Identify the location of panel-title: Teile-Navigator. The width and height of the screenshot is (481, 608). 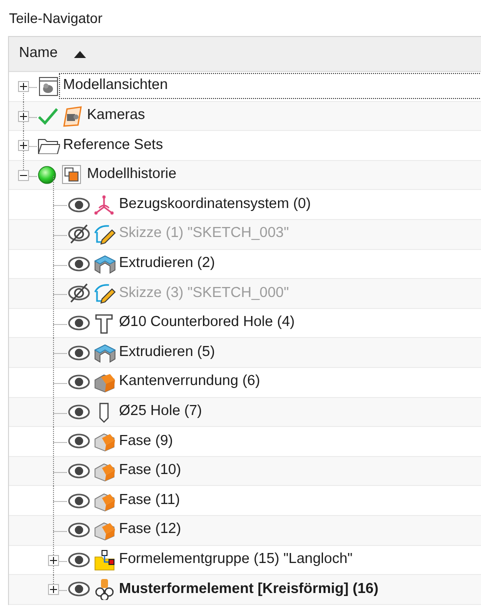
(56, 18).